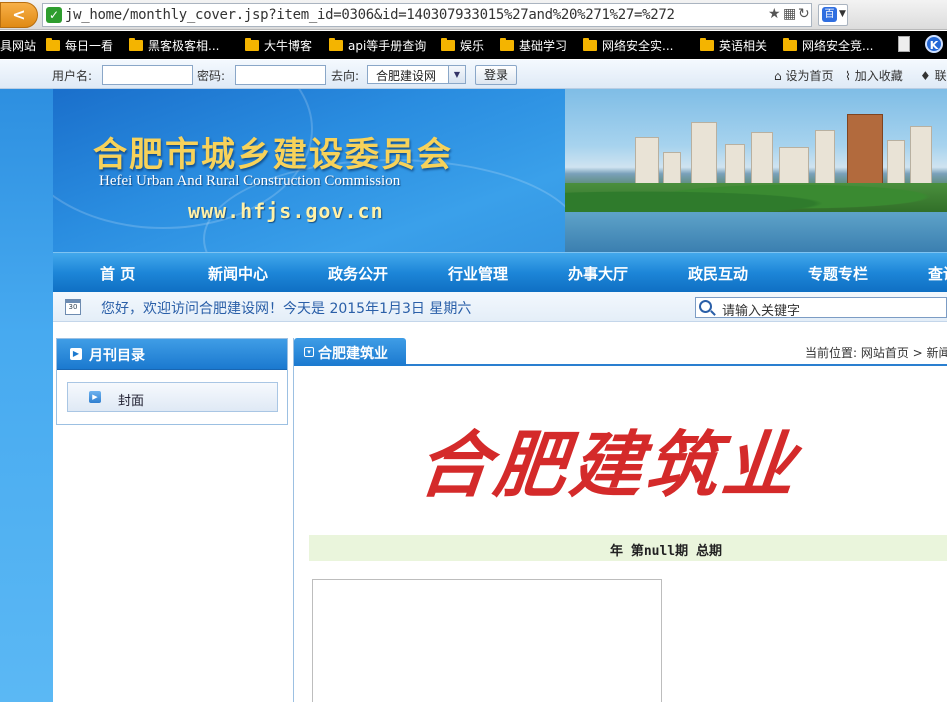 The width and height of the screenshot is (947, 702). What do you see at coordinates (803, 75) in the screenshot?
I see `set-home-link: ⌂ 设为首页` at bounding box center [803, 75].